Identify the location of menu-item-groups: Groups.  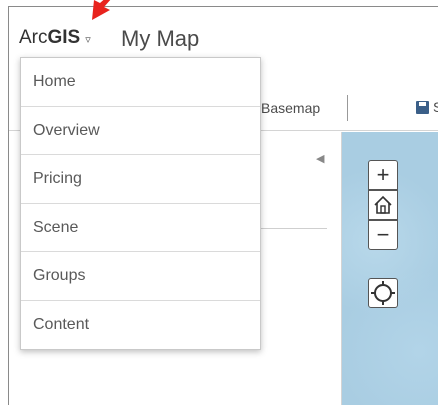
(140, 276).